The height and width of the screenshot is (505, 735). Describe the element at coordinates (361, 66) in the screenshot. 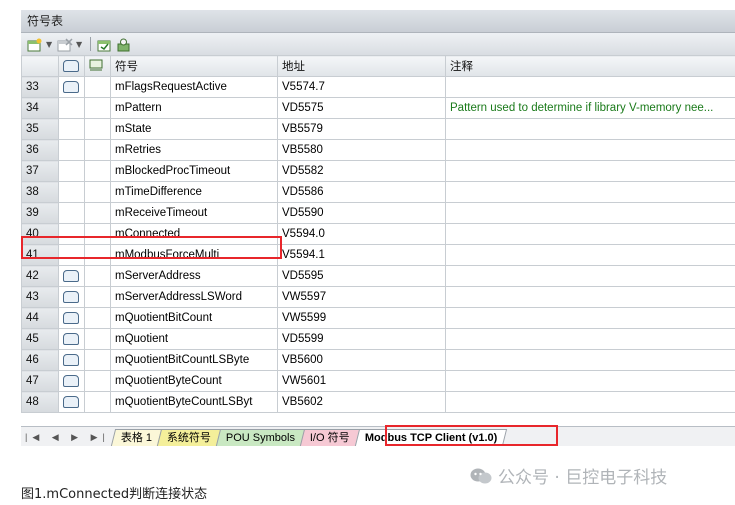

I see `address-header: 地址` at that location.